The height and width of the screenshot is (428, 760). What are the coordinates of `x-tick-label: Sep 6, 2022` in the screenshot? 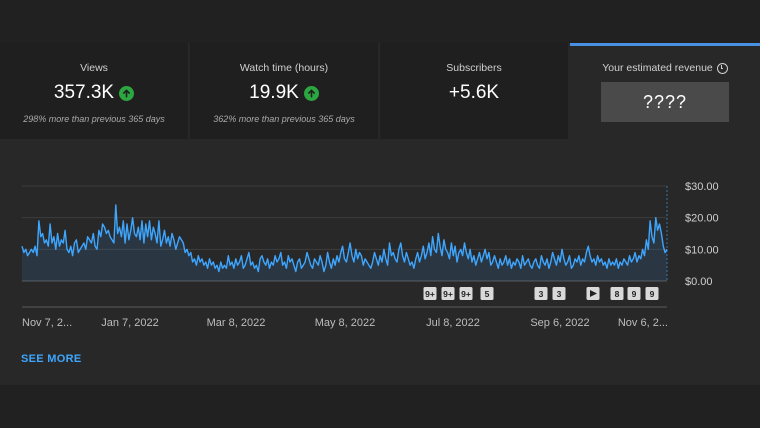 It's located at (559, 323).